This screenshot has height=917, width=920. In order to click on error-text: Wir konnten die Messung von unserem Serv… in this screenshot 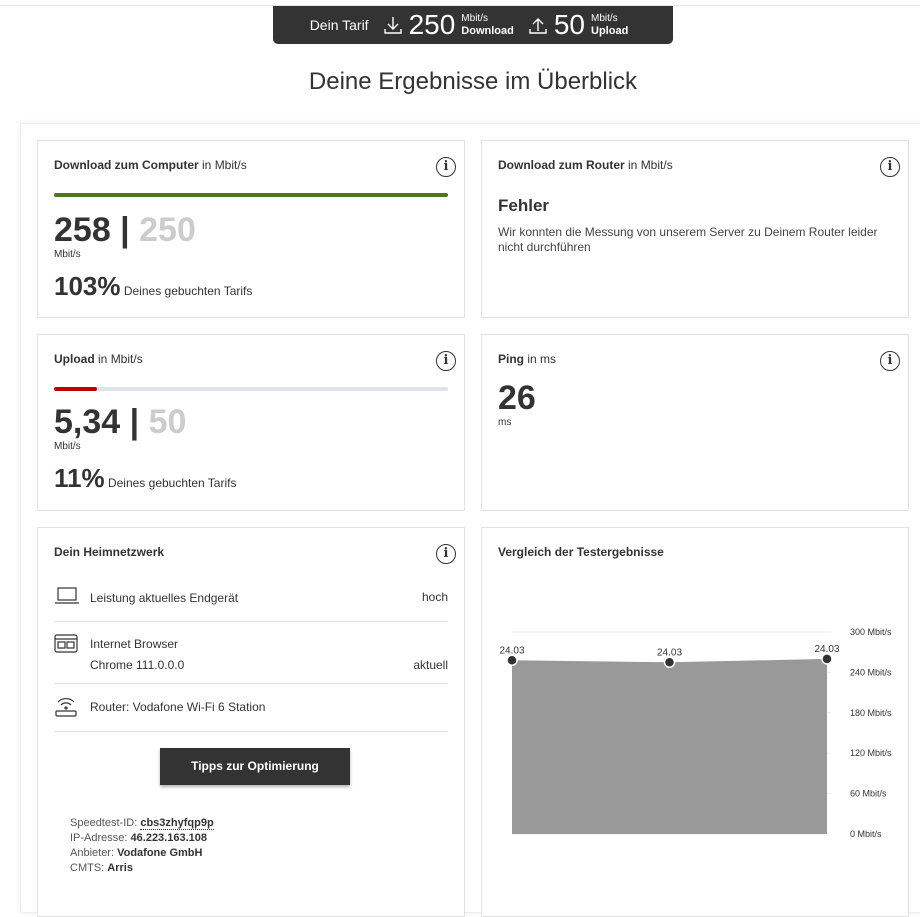, I will do `click(688, 239)`.